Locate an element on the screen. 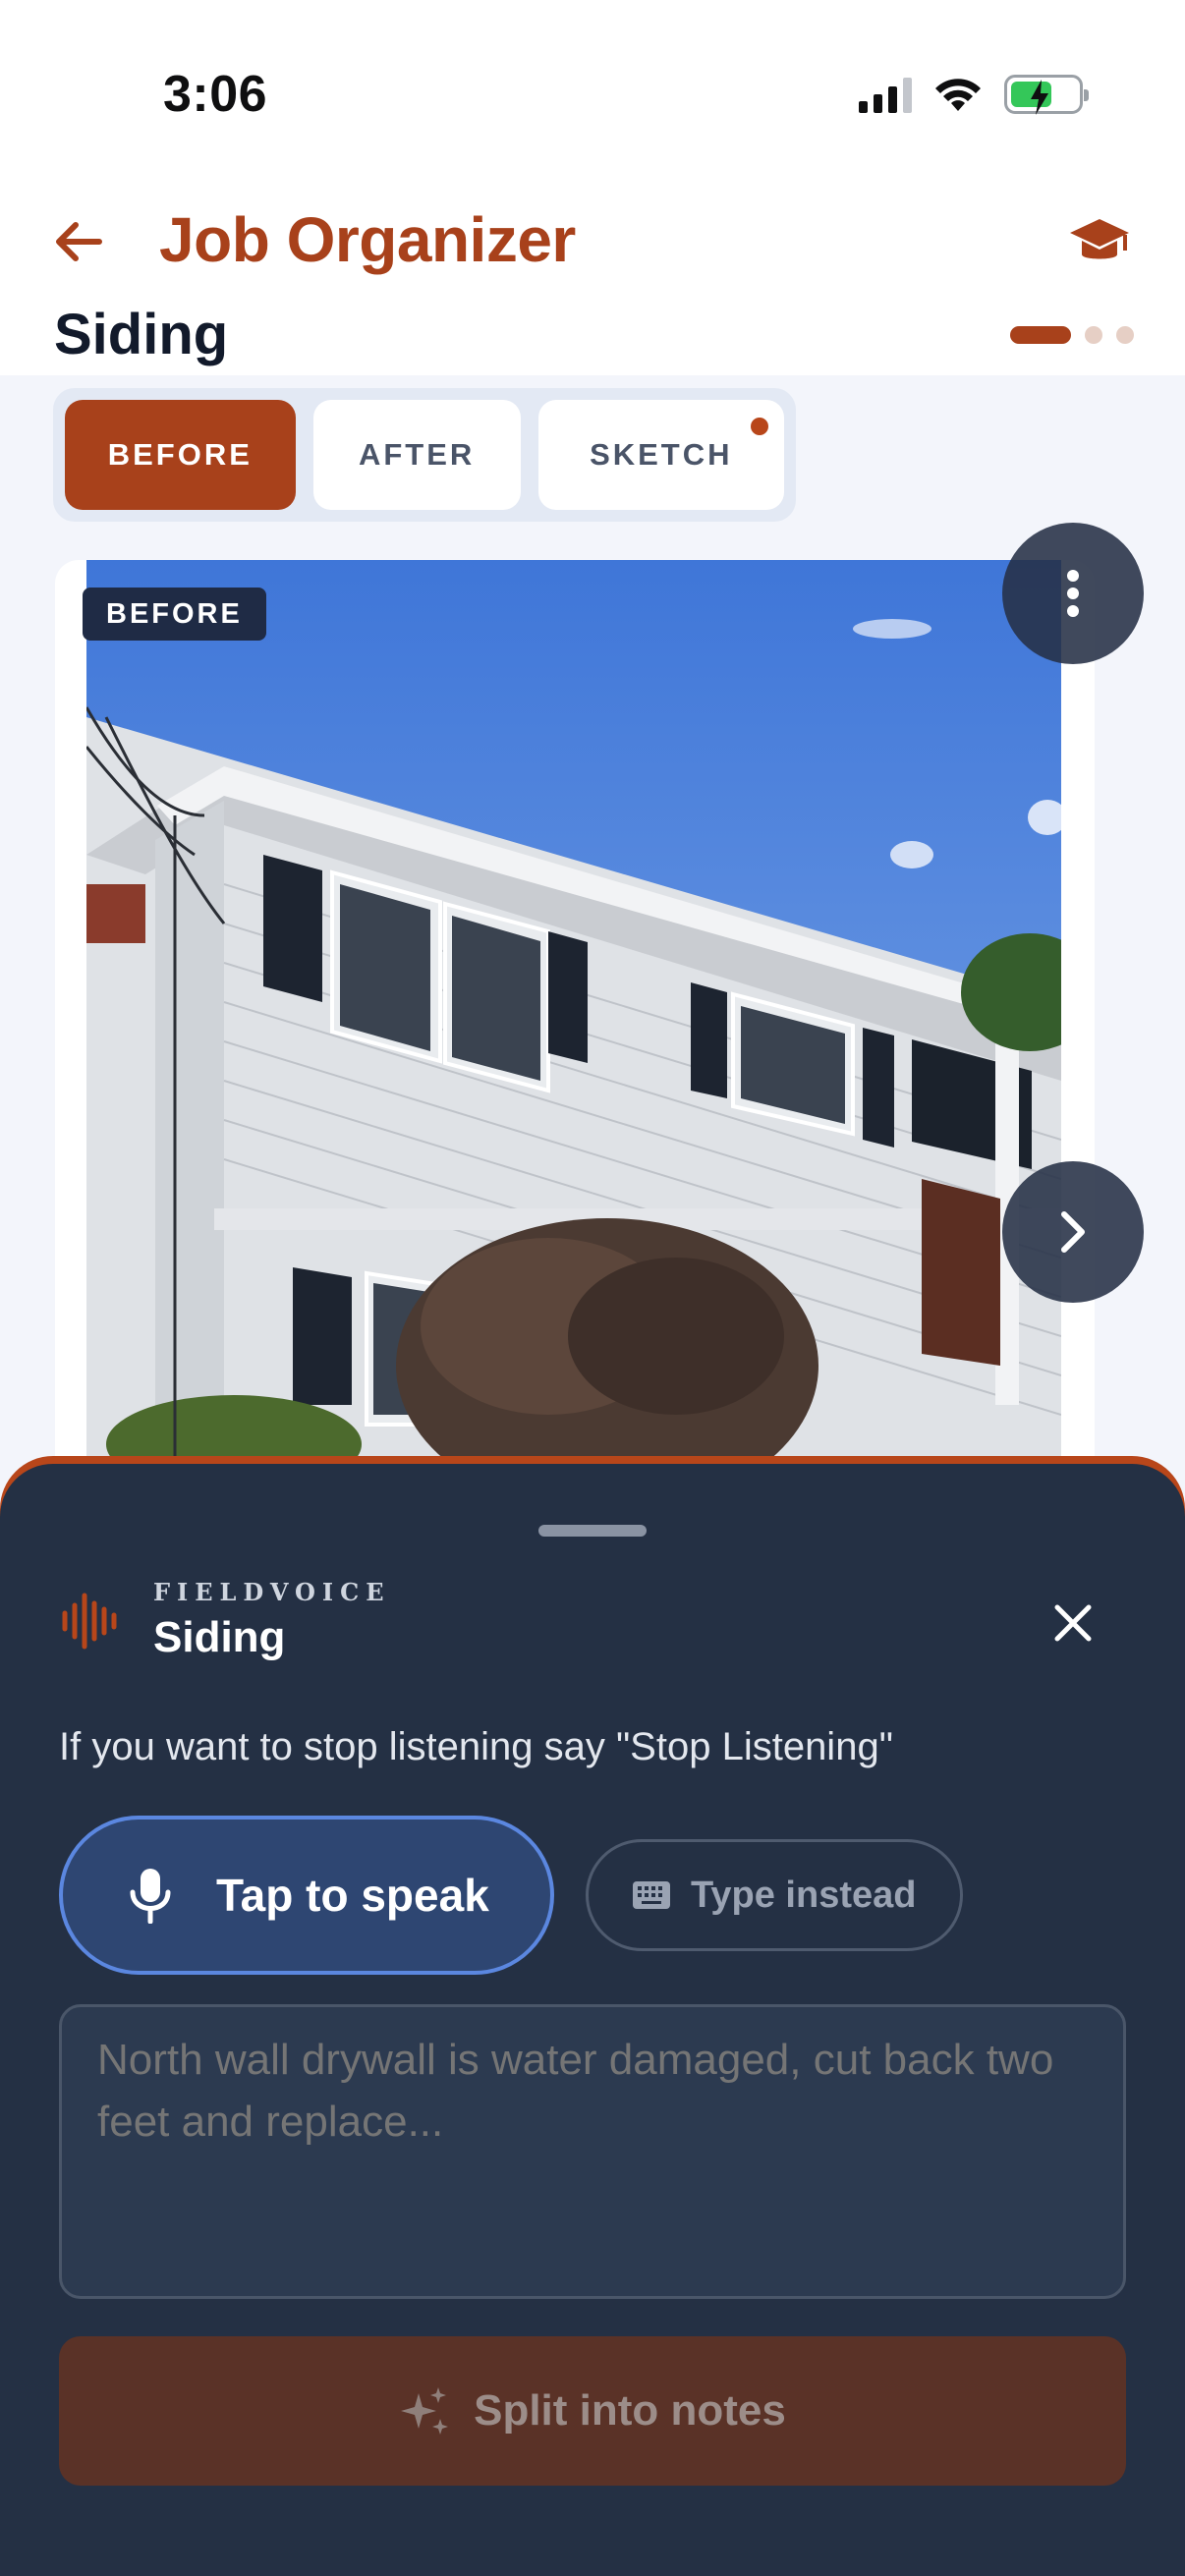 The width and height of the screenshot is (1185, 2576). cellular-signal-icon is located at coordinates (886, 94).